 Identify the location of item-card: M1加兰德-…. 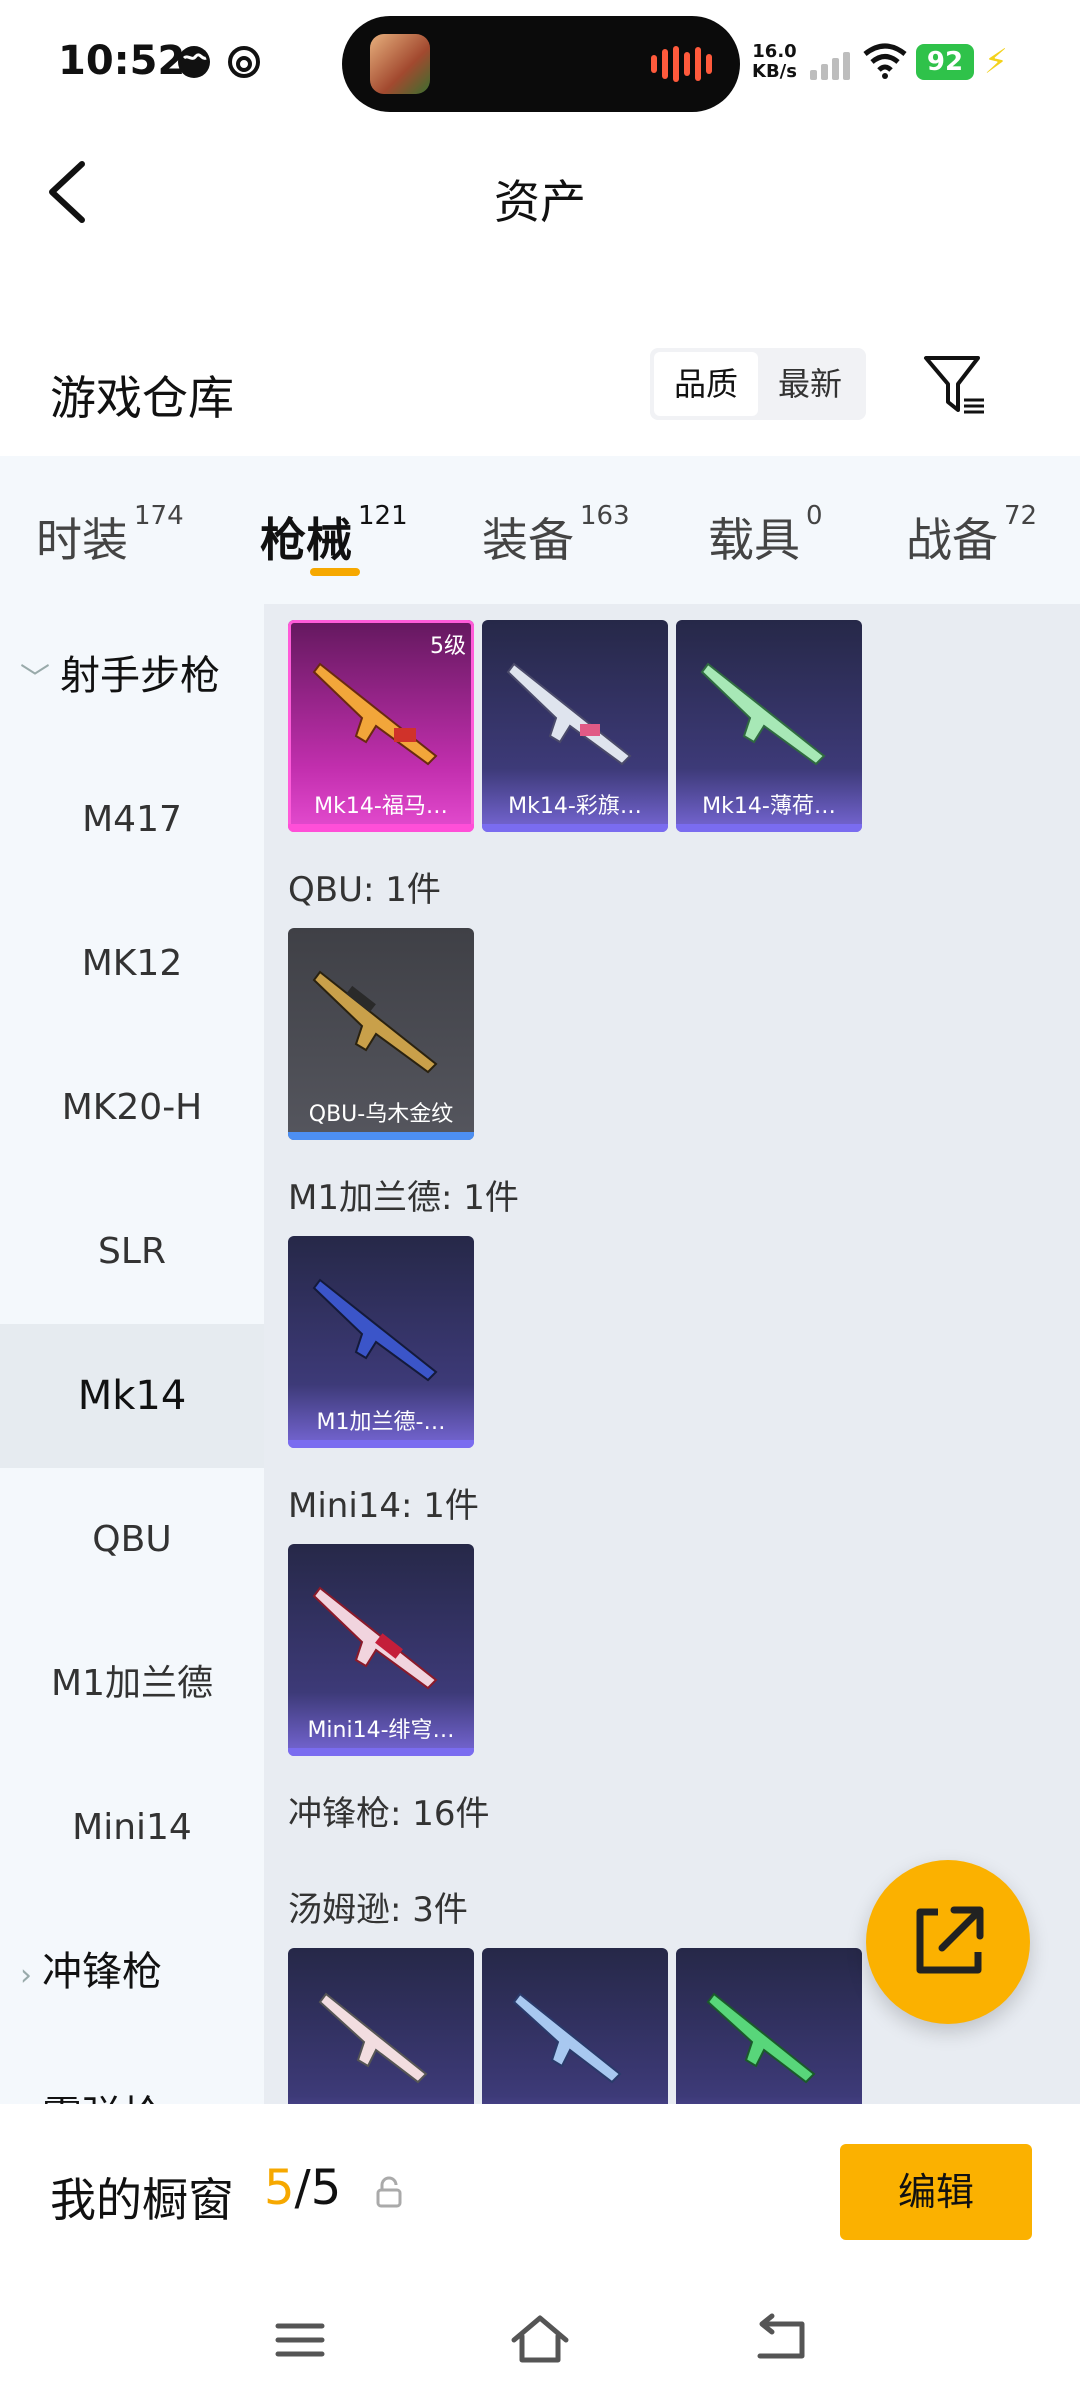
(381, 1342).